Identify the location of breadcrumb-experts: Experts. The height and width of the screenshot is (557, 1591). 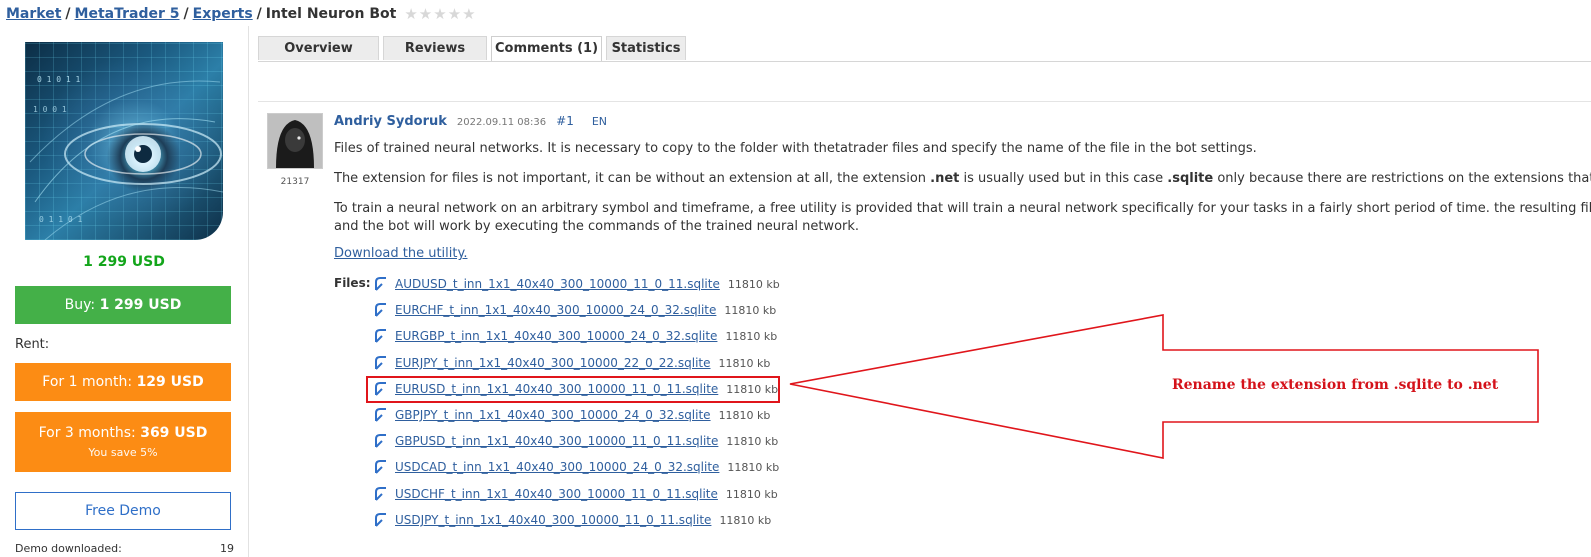
(223, 14).